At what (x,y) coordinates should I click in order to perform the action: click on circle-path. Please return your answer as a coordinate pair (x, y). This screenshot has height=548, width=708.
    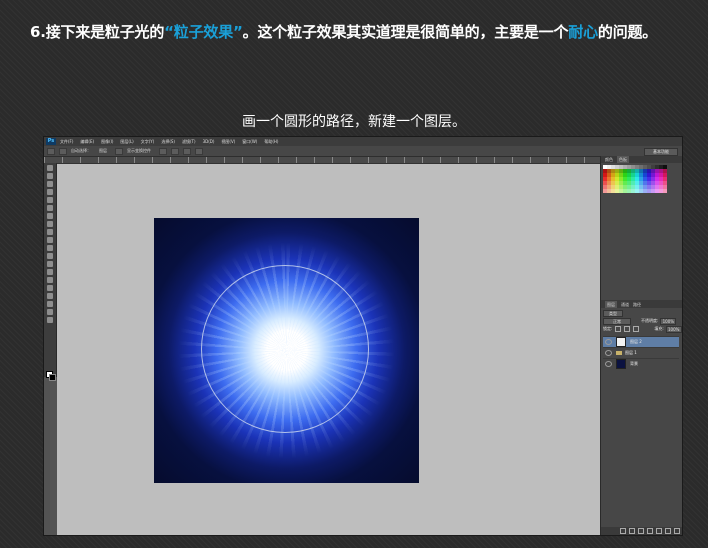
    Looking at the image, I should click on (285, 349).